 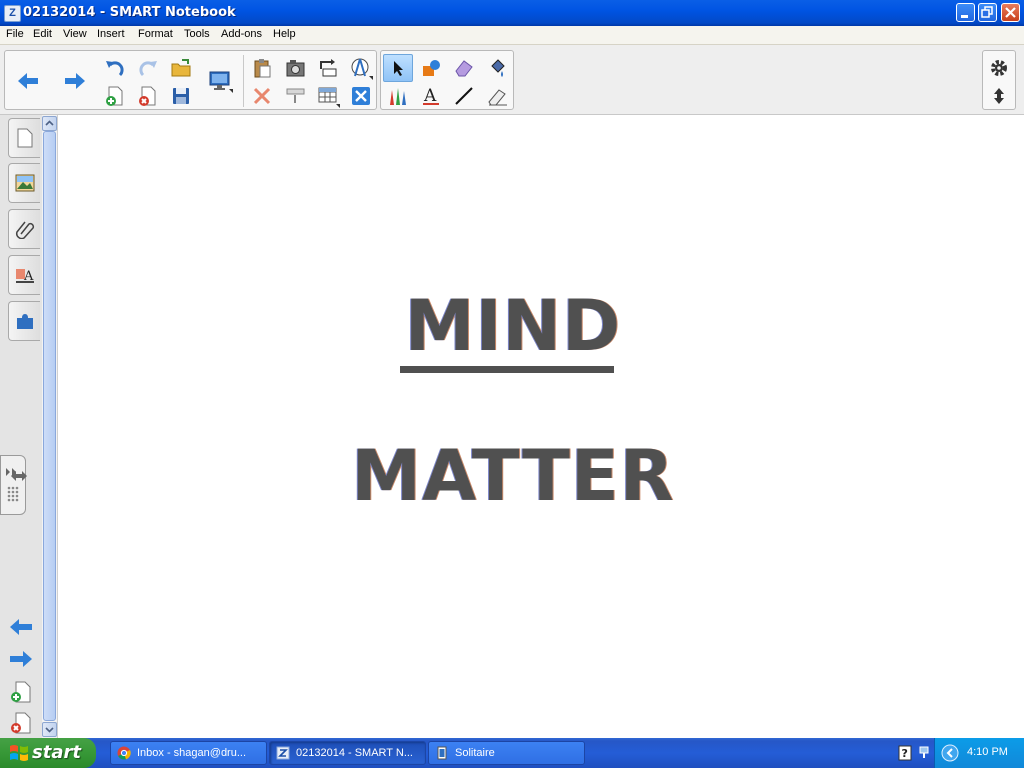 I want to click on line-tool-button, so click(x=464, y=96).